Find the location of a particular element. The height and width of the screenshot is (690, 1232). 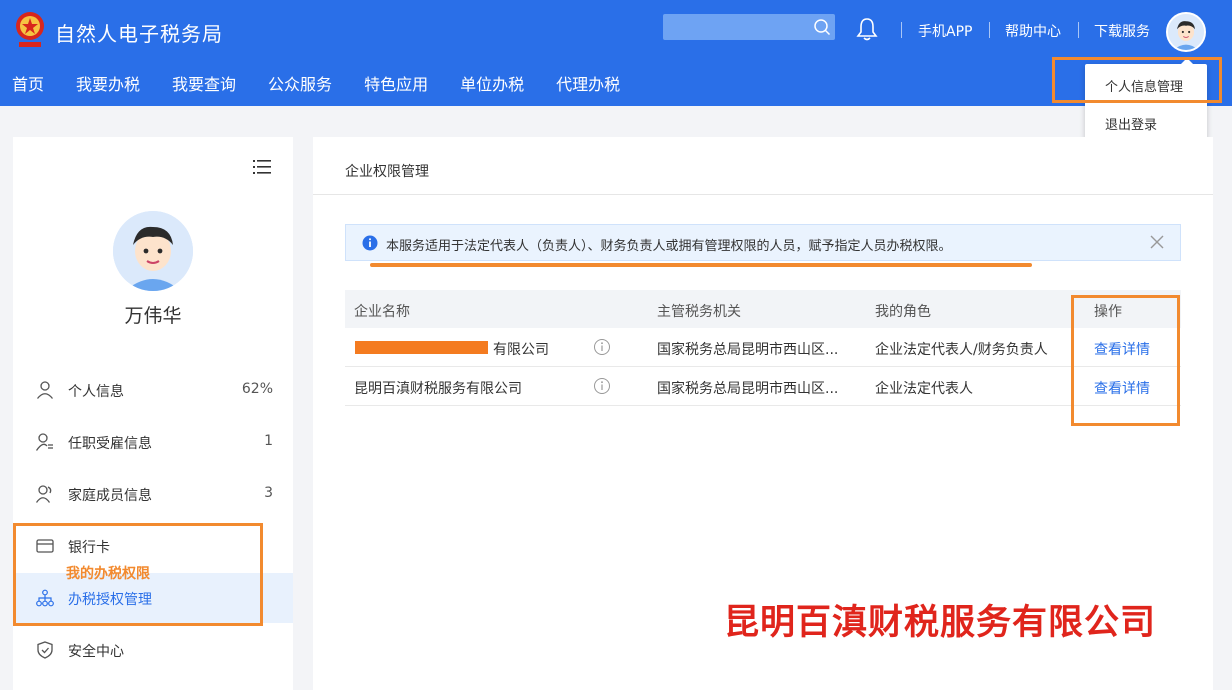

redaction-bar is located at coordinates (421, 347).